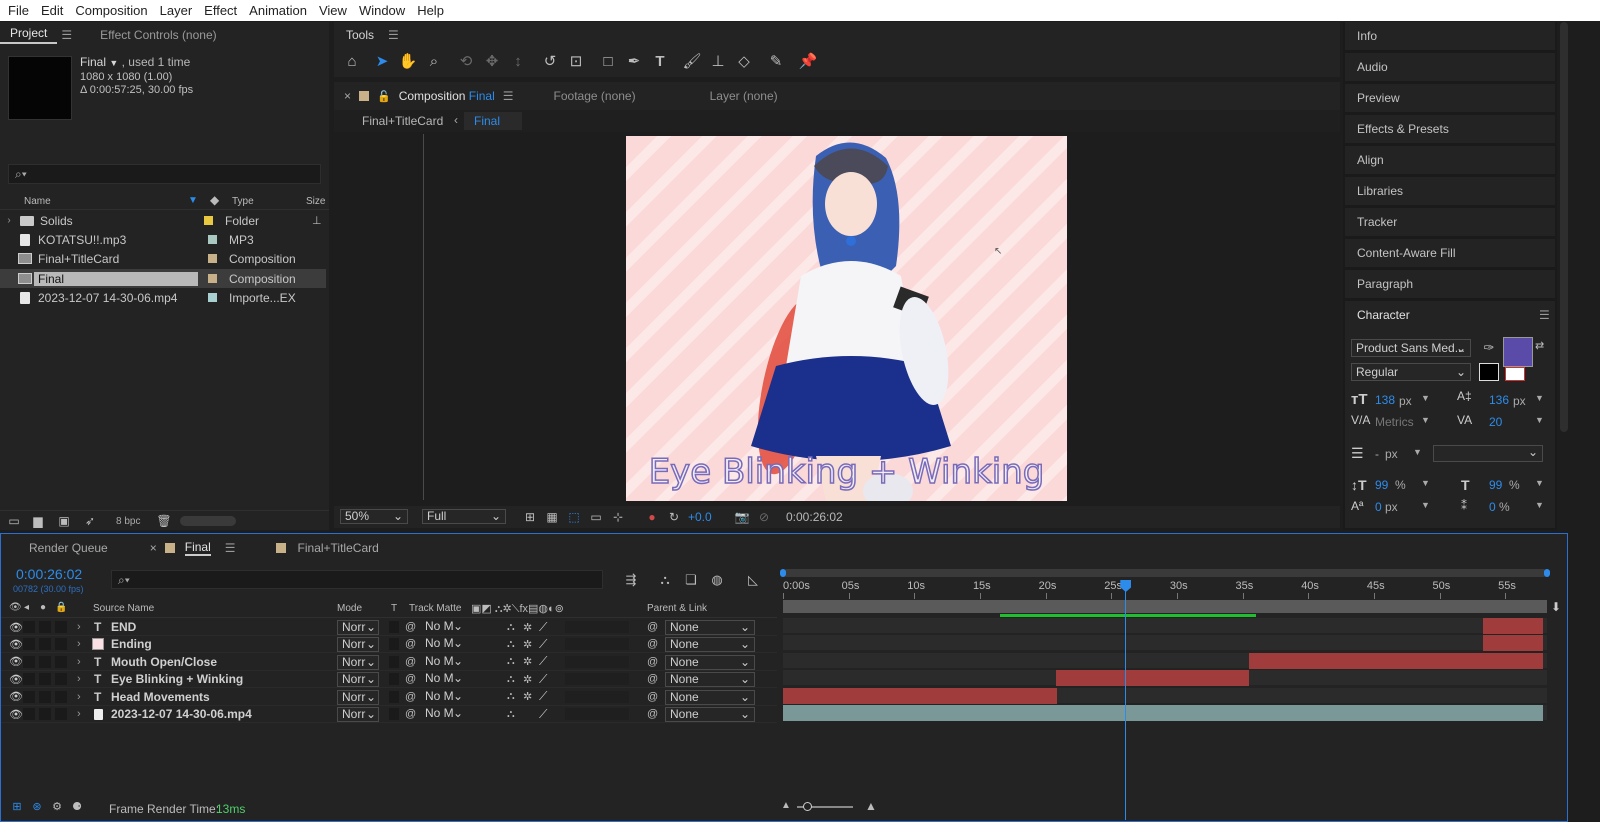  Describe the element at coordinates (358, 627) in the screenshot. I see `layer-mode-dropdown: Norr ⌄` at that location.